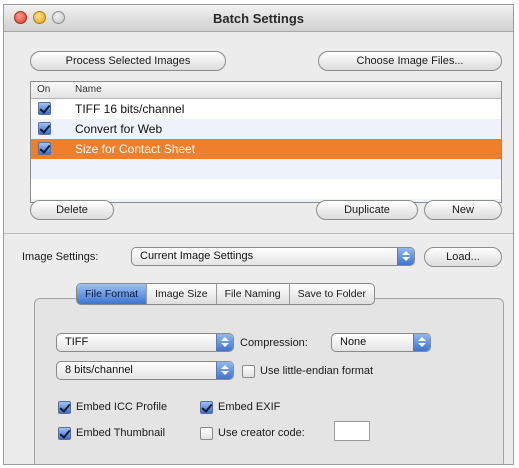 The image size is (519, 468). What do you see at coordinates (317, 371) in the screenshot?
I see `little-endian-label: Use little-endian format` at bounding box center [317, 371].